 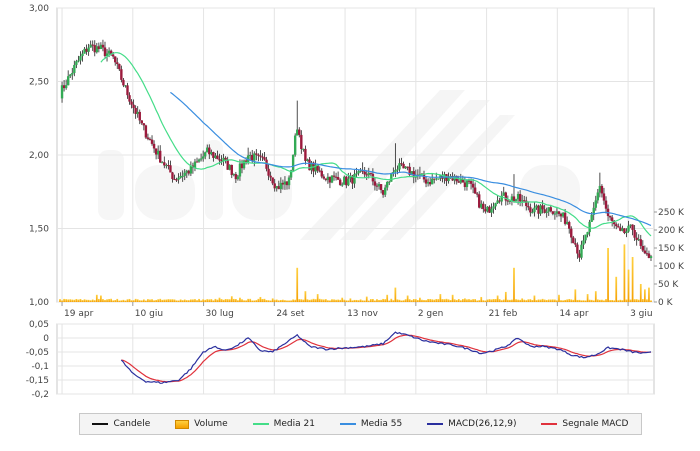 I want to click on volume-axis: 250 K 200 K 150 K 100 K 50 K 0 K, so click(x=669, y=258).